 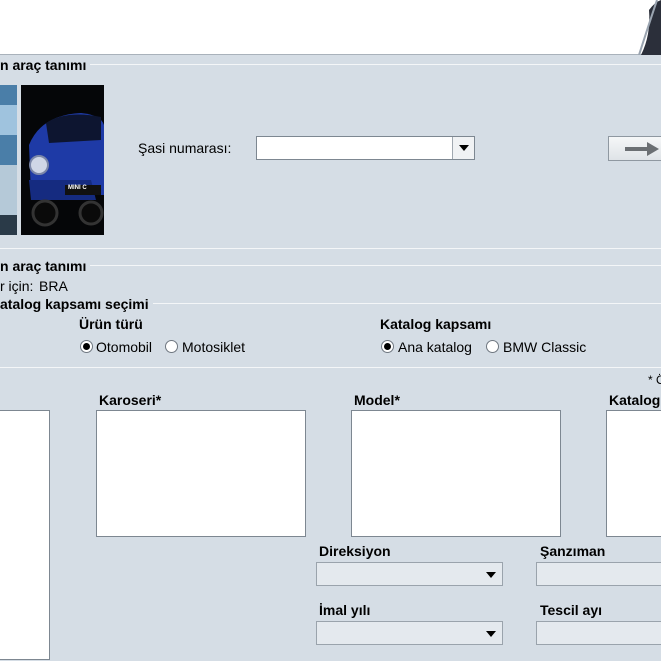 What do you see at coordinates (544, 347) in the screenshot?
I see `radio-bmw-classic-label: BMW Classic` at bounding box center [544, 347].